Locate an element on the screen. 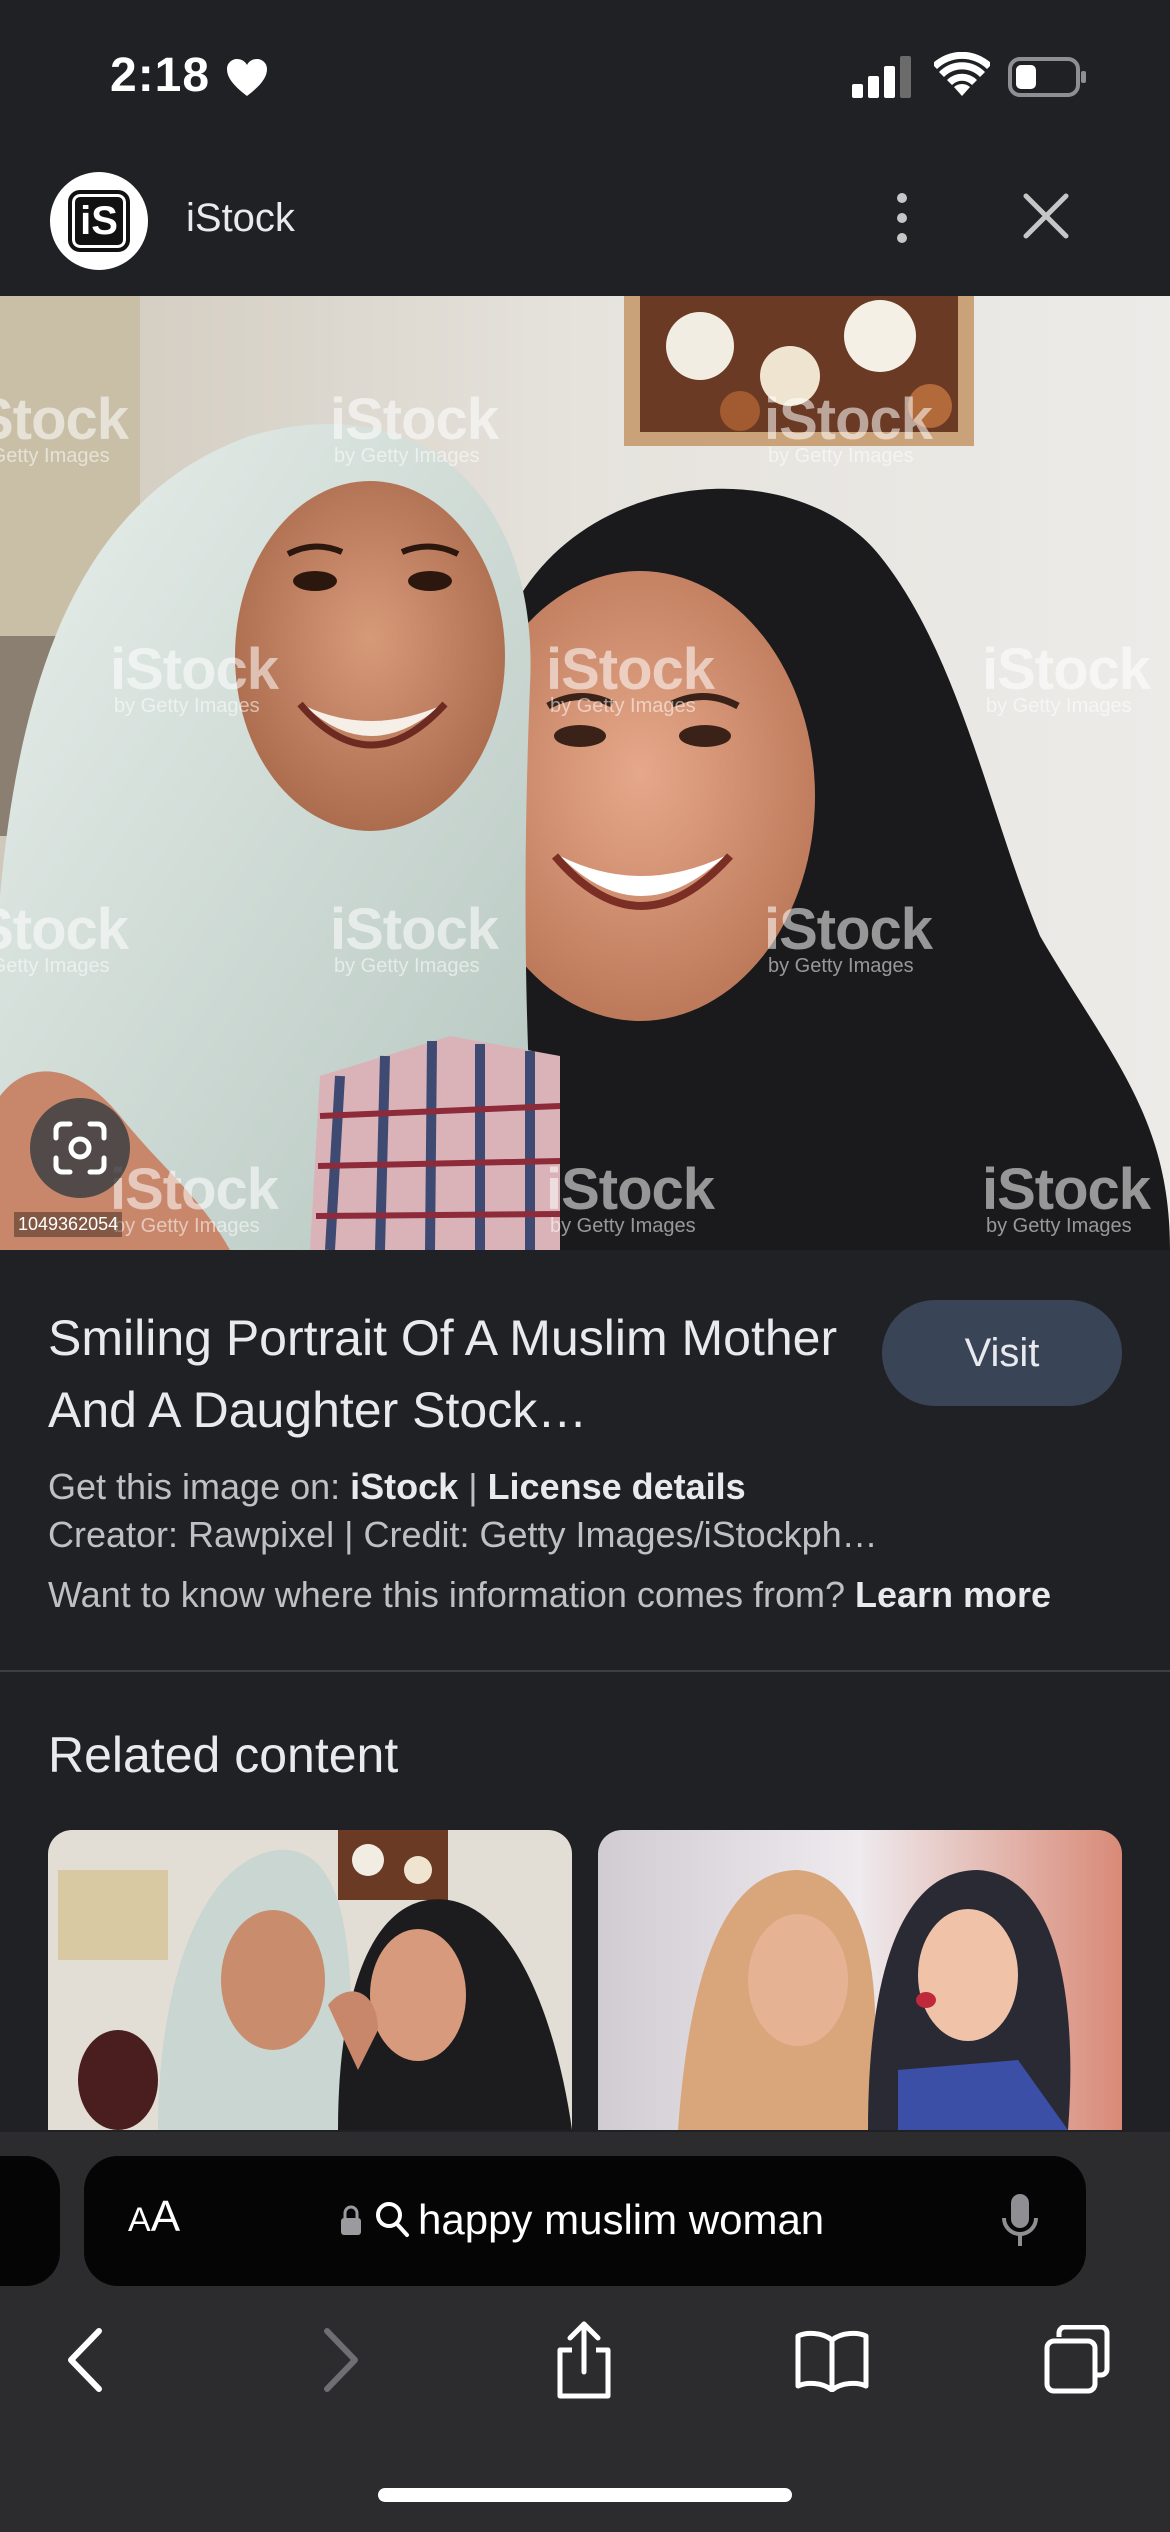 The width and height of the screenshot is (1170, 2532). more-options-button is located at coordinates (902, 218).